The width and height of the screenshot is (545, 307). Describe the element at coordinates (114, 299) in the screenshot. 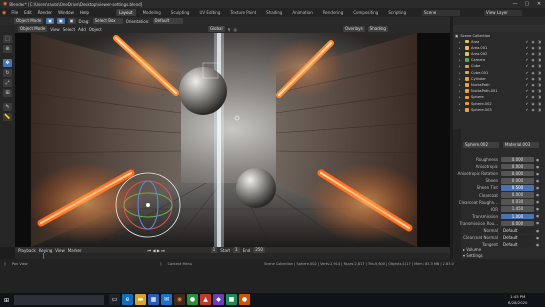

I see `task-view-icon: ▭` at that location.